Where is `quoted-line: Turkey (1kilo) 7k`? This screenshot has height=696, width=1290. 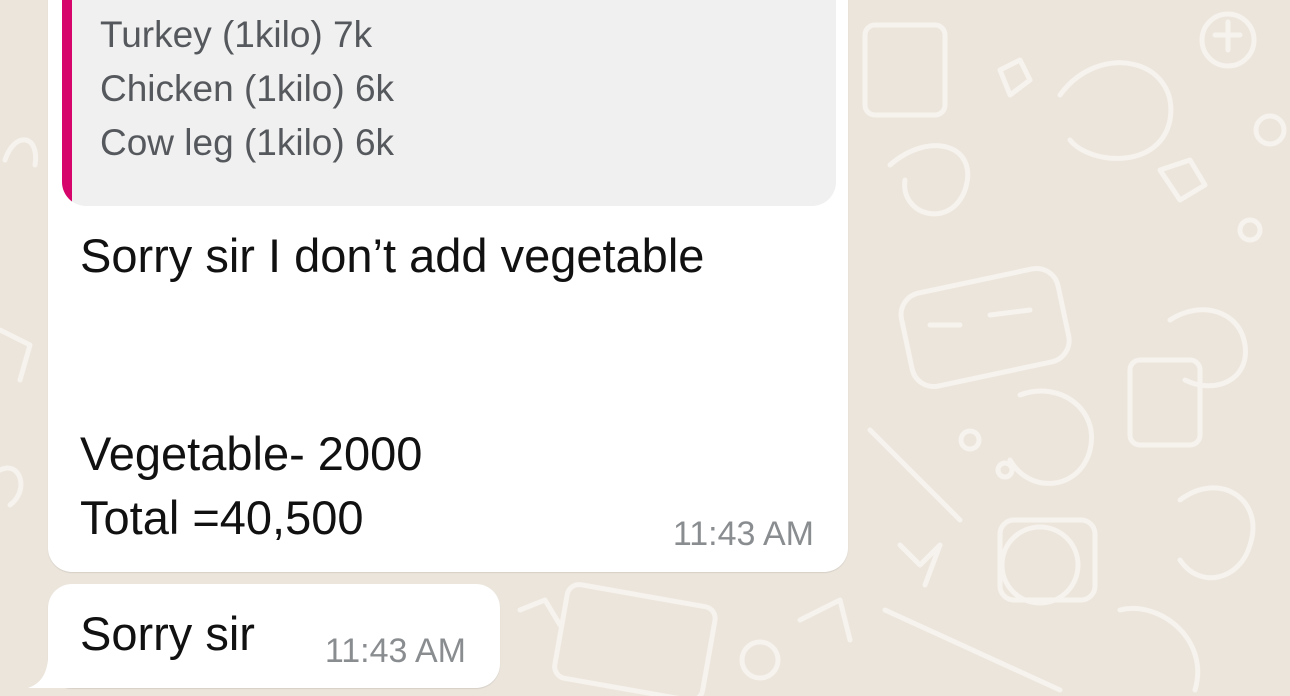
quoted-line: Turkey (1kilo) 7k is located at coordinates (236, 34).